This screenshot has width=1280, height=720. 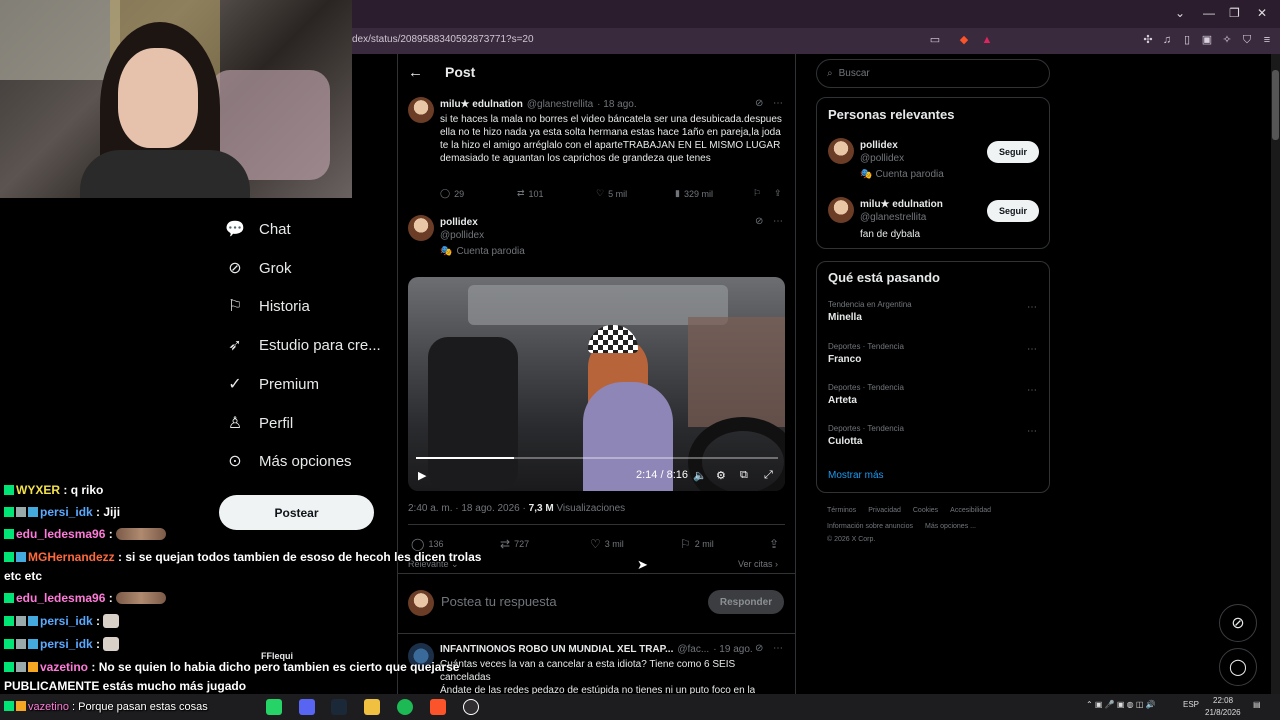 What do you see at coordinates (1121, 704) in the screenshot?
I see `tray-icons: ⌃ ▣ 🎤 ▣ ◍ ◫ 🔊` at bounding box center [1121, 704].